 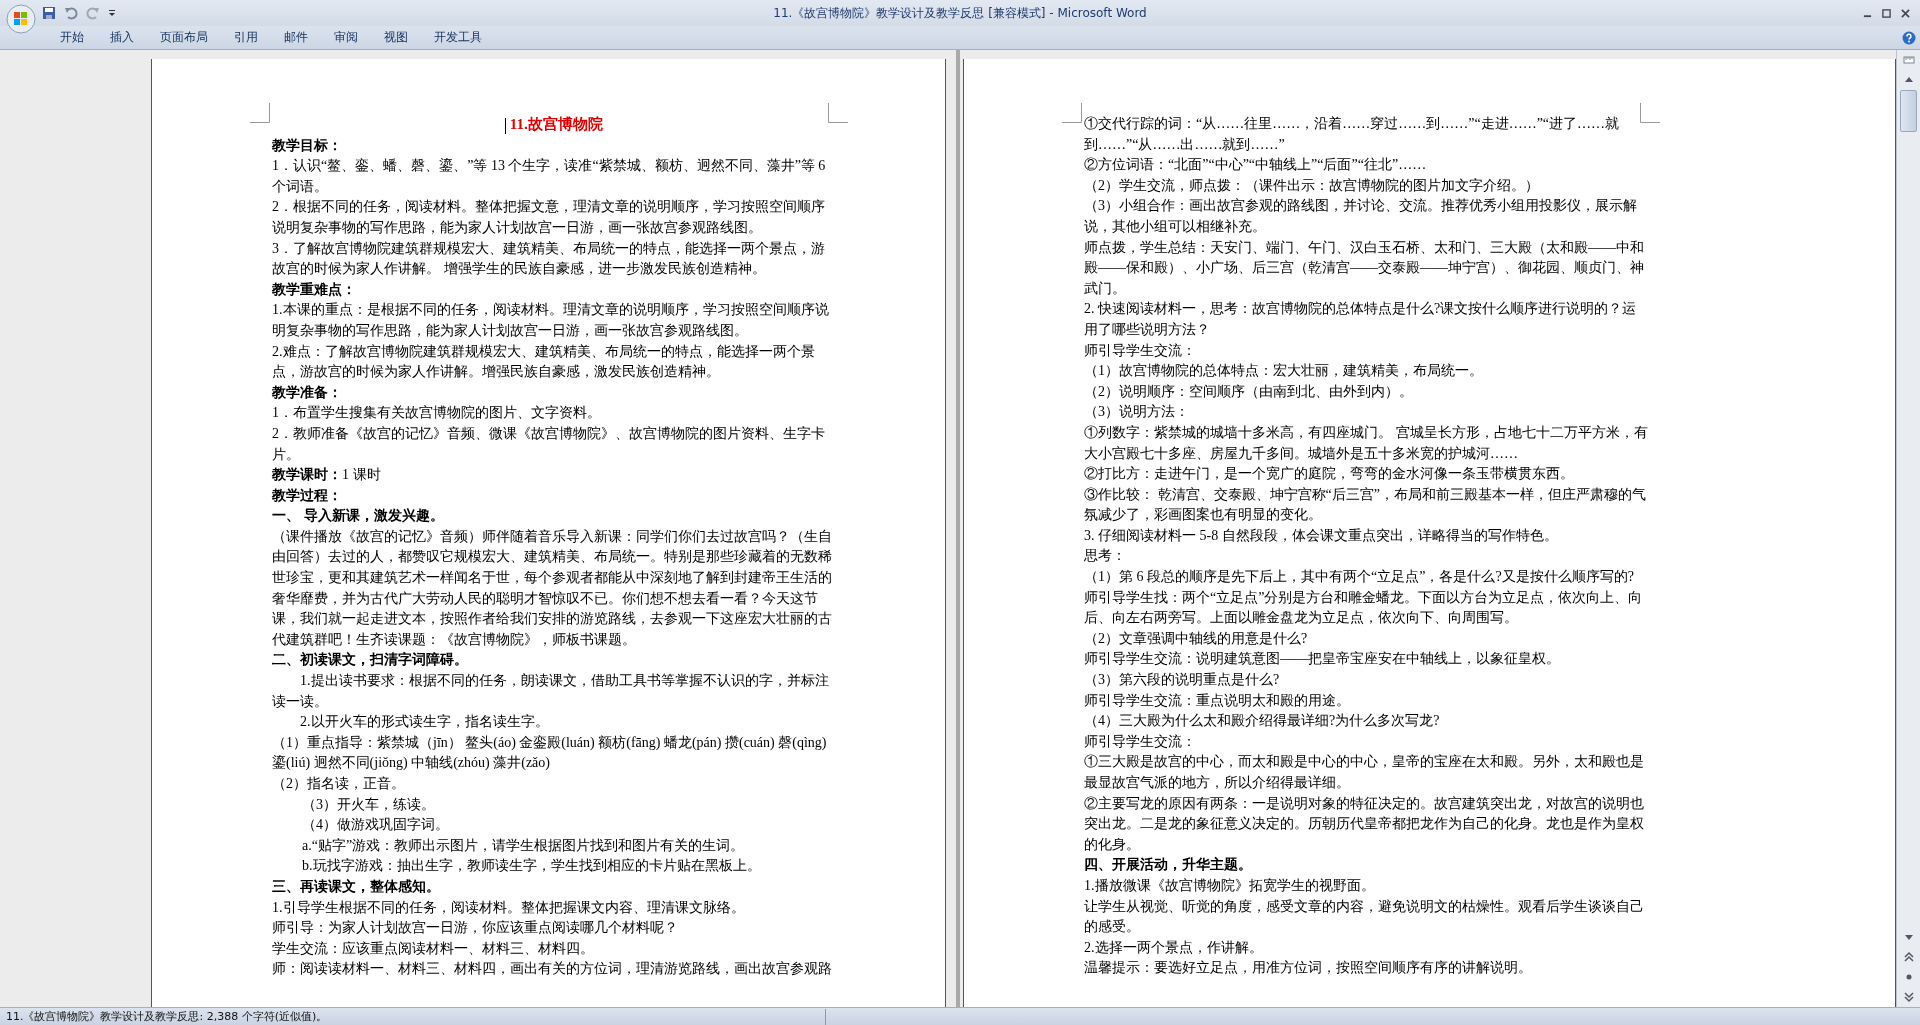 I want to click on paragraph-text: 让学生从视觉、听觉的角度，感受文章的内容，避免说明文的枯燥性。观看后学生谈谈自己的感受。, so click(x=1364, y=916).